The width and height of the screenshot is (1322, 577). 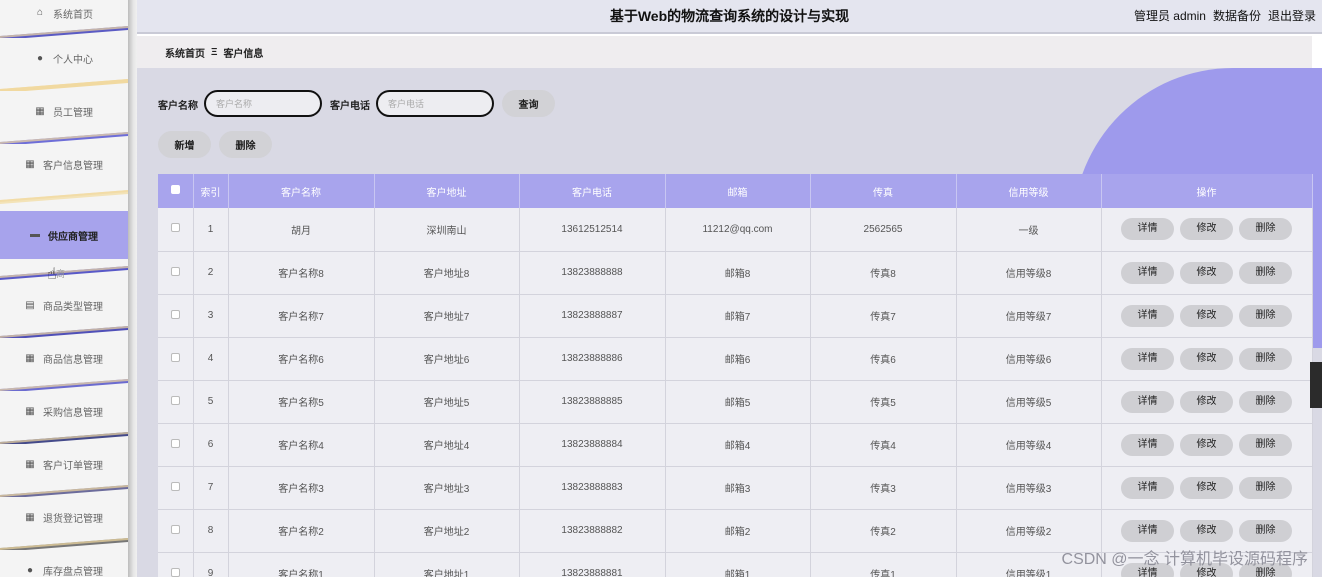 What do you see at coordinates (592, 359) in the screenshot?
I see `cell-phone: 13823888886` at bounding box center [592, 359].